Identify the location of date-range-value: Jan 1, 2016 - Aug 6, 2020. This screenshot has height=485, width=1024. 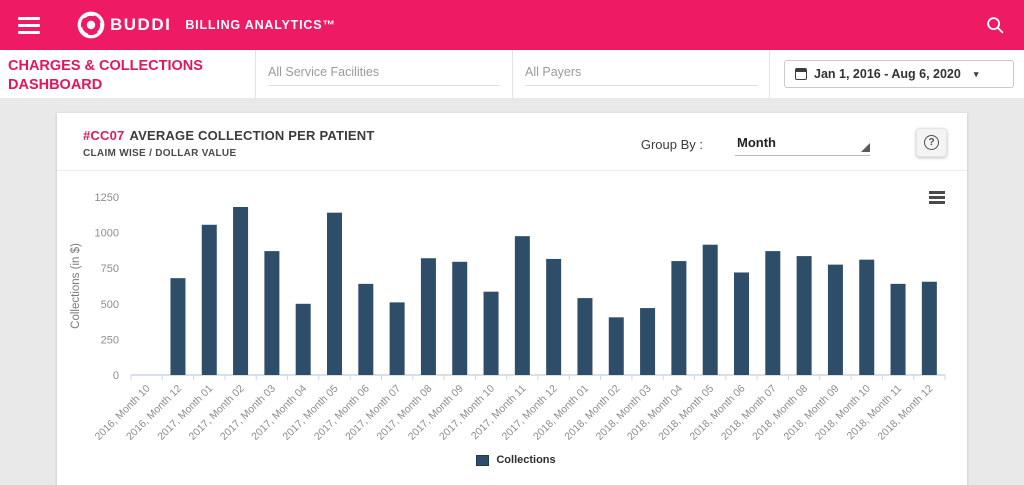
(887, 74).